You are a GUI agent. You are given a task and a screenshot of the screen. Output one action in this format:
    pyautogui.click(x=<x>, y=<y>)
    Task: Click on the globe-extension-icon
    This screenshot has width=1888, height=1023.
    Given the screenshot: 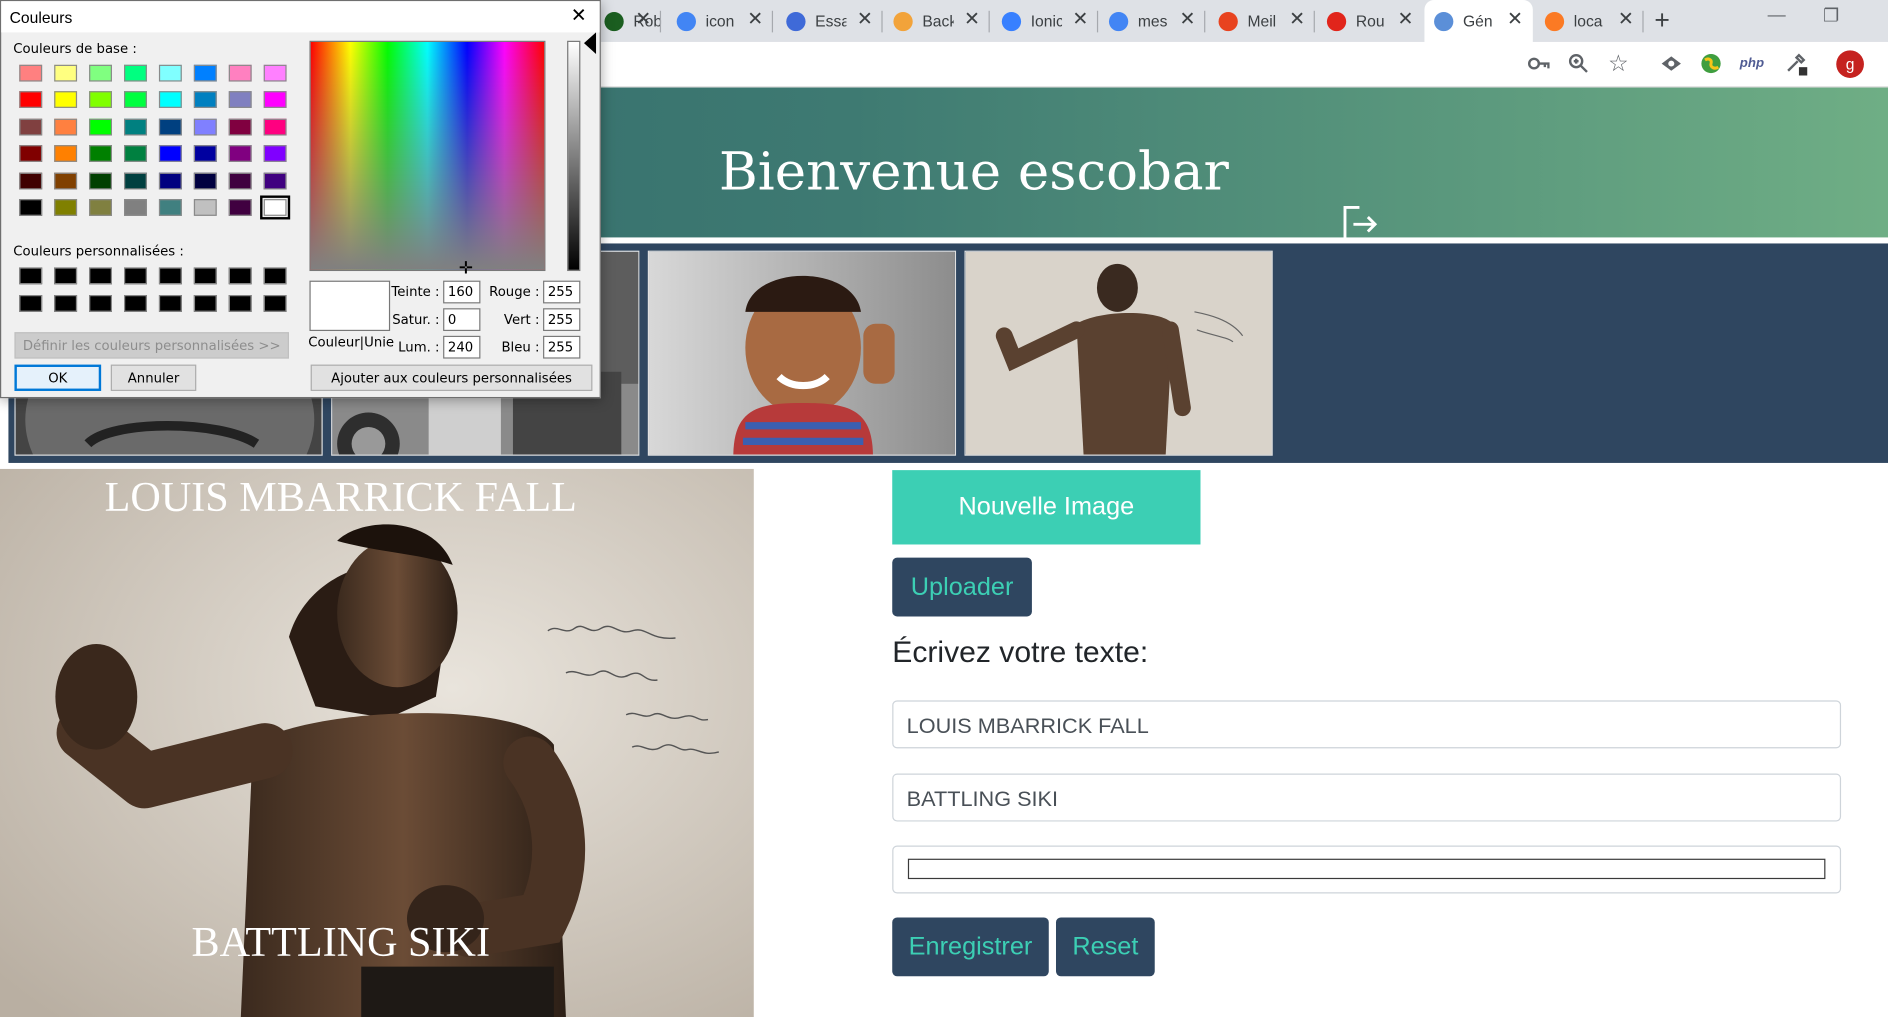 What is the action you would take?
    pyautogui.click(x=1711, y=63)
    